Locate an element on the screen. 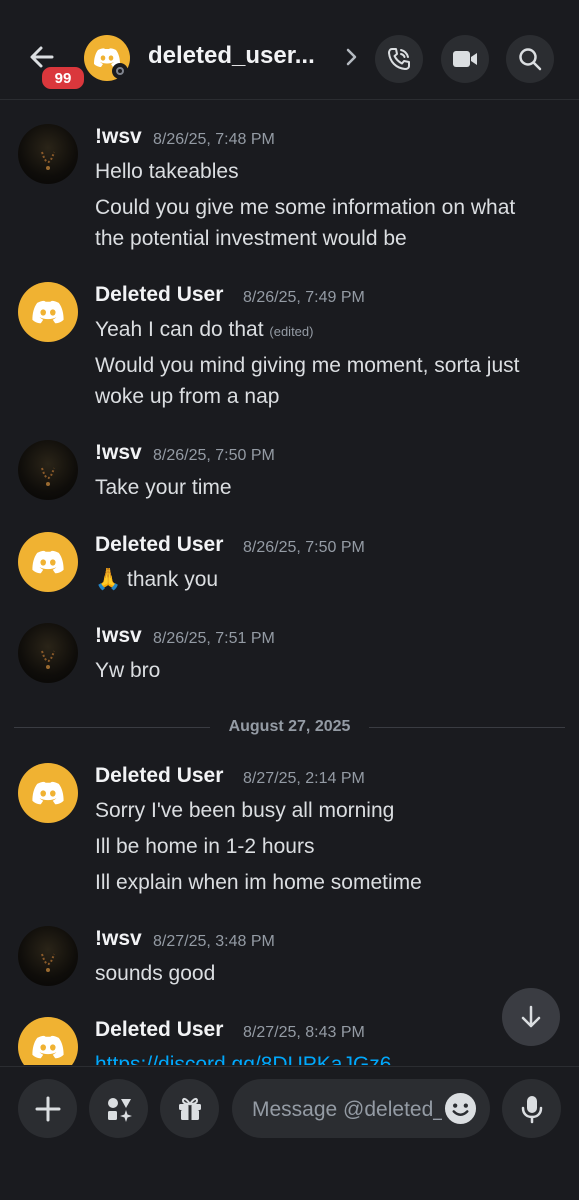  message-text: Ill explain when im home sometime is located at coordinates (258, 882).